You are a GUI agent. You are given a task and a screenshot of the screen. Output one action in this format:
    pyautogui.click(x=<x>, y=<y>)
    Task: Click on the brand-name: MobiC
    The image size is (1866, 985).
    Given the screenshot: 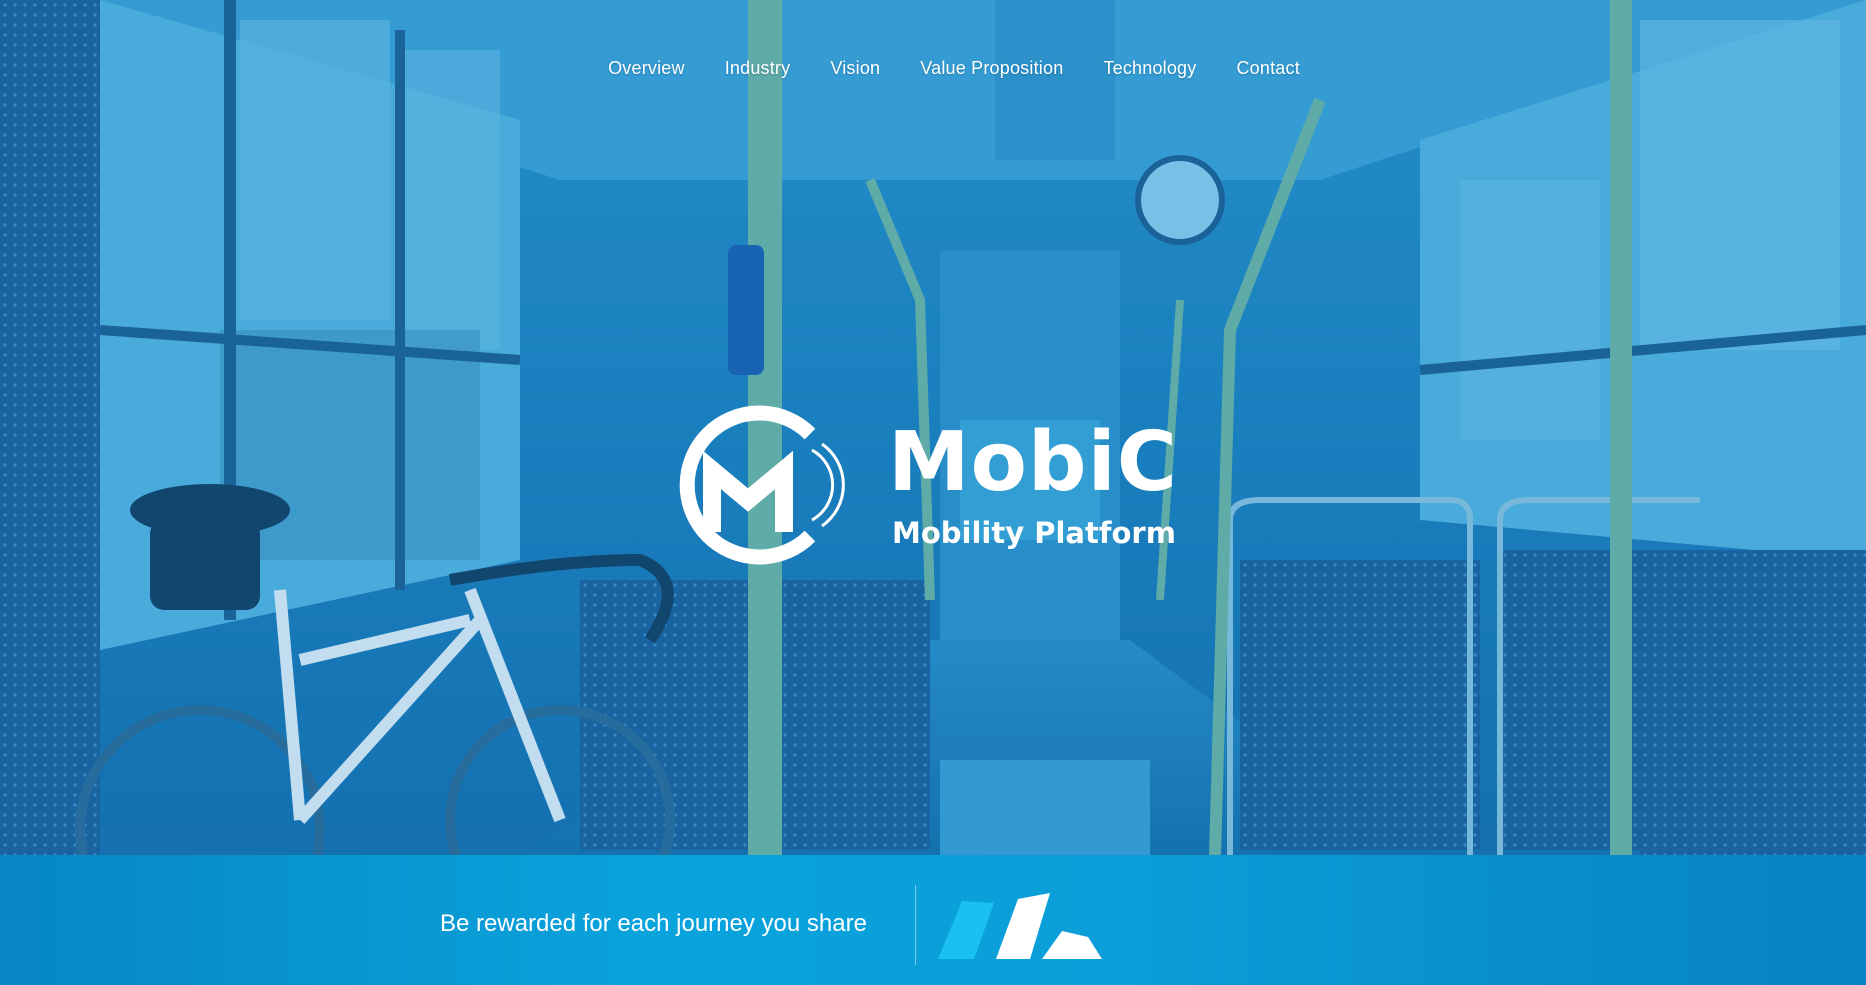 What is the action you would take?
    pyautogui.click(x=1033, y=462)
    